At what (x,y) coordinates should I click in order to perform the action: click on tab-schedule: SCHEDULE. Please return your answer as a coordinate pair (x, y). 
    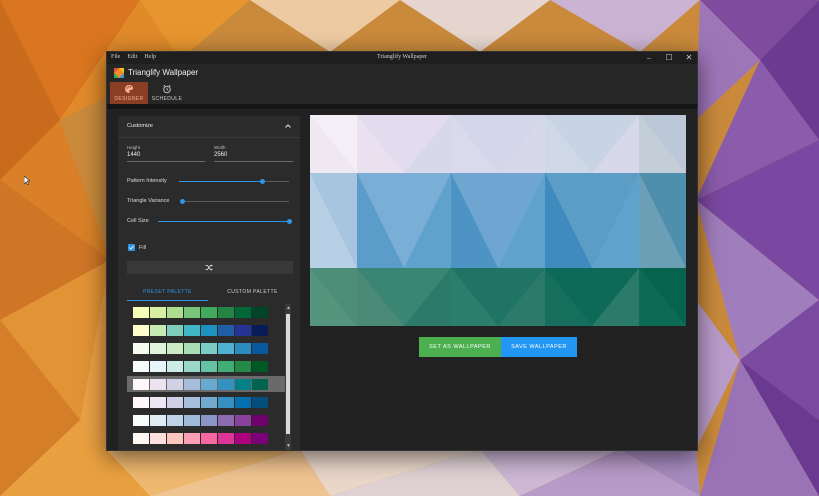
    Looking at the image, I should click on (167, 93).